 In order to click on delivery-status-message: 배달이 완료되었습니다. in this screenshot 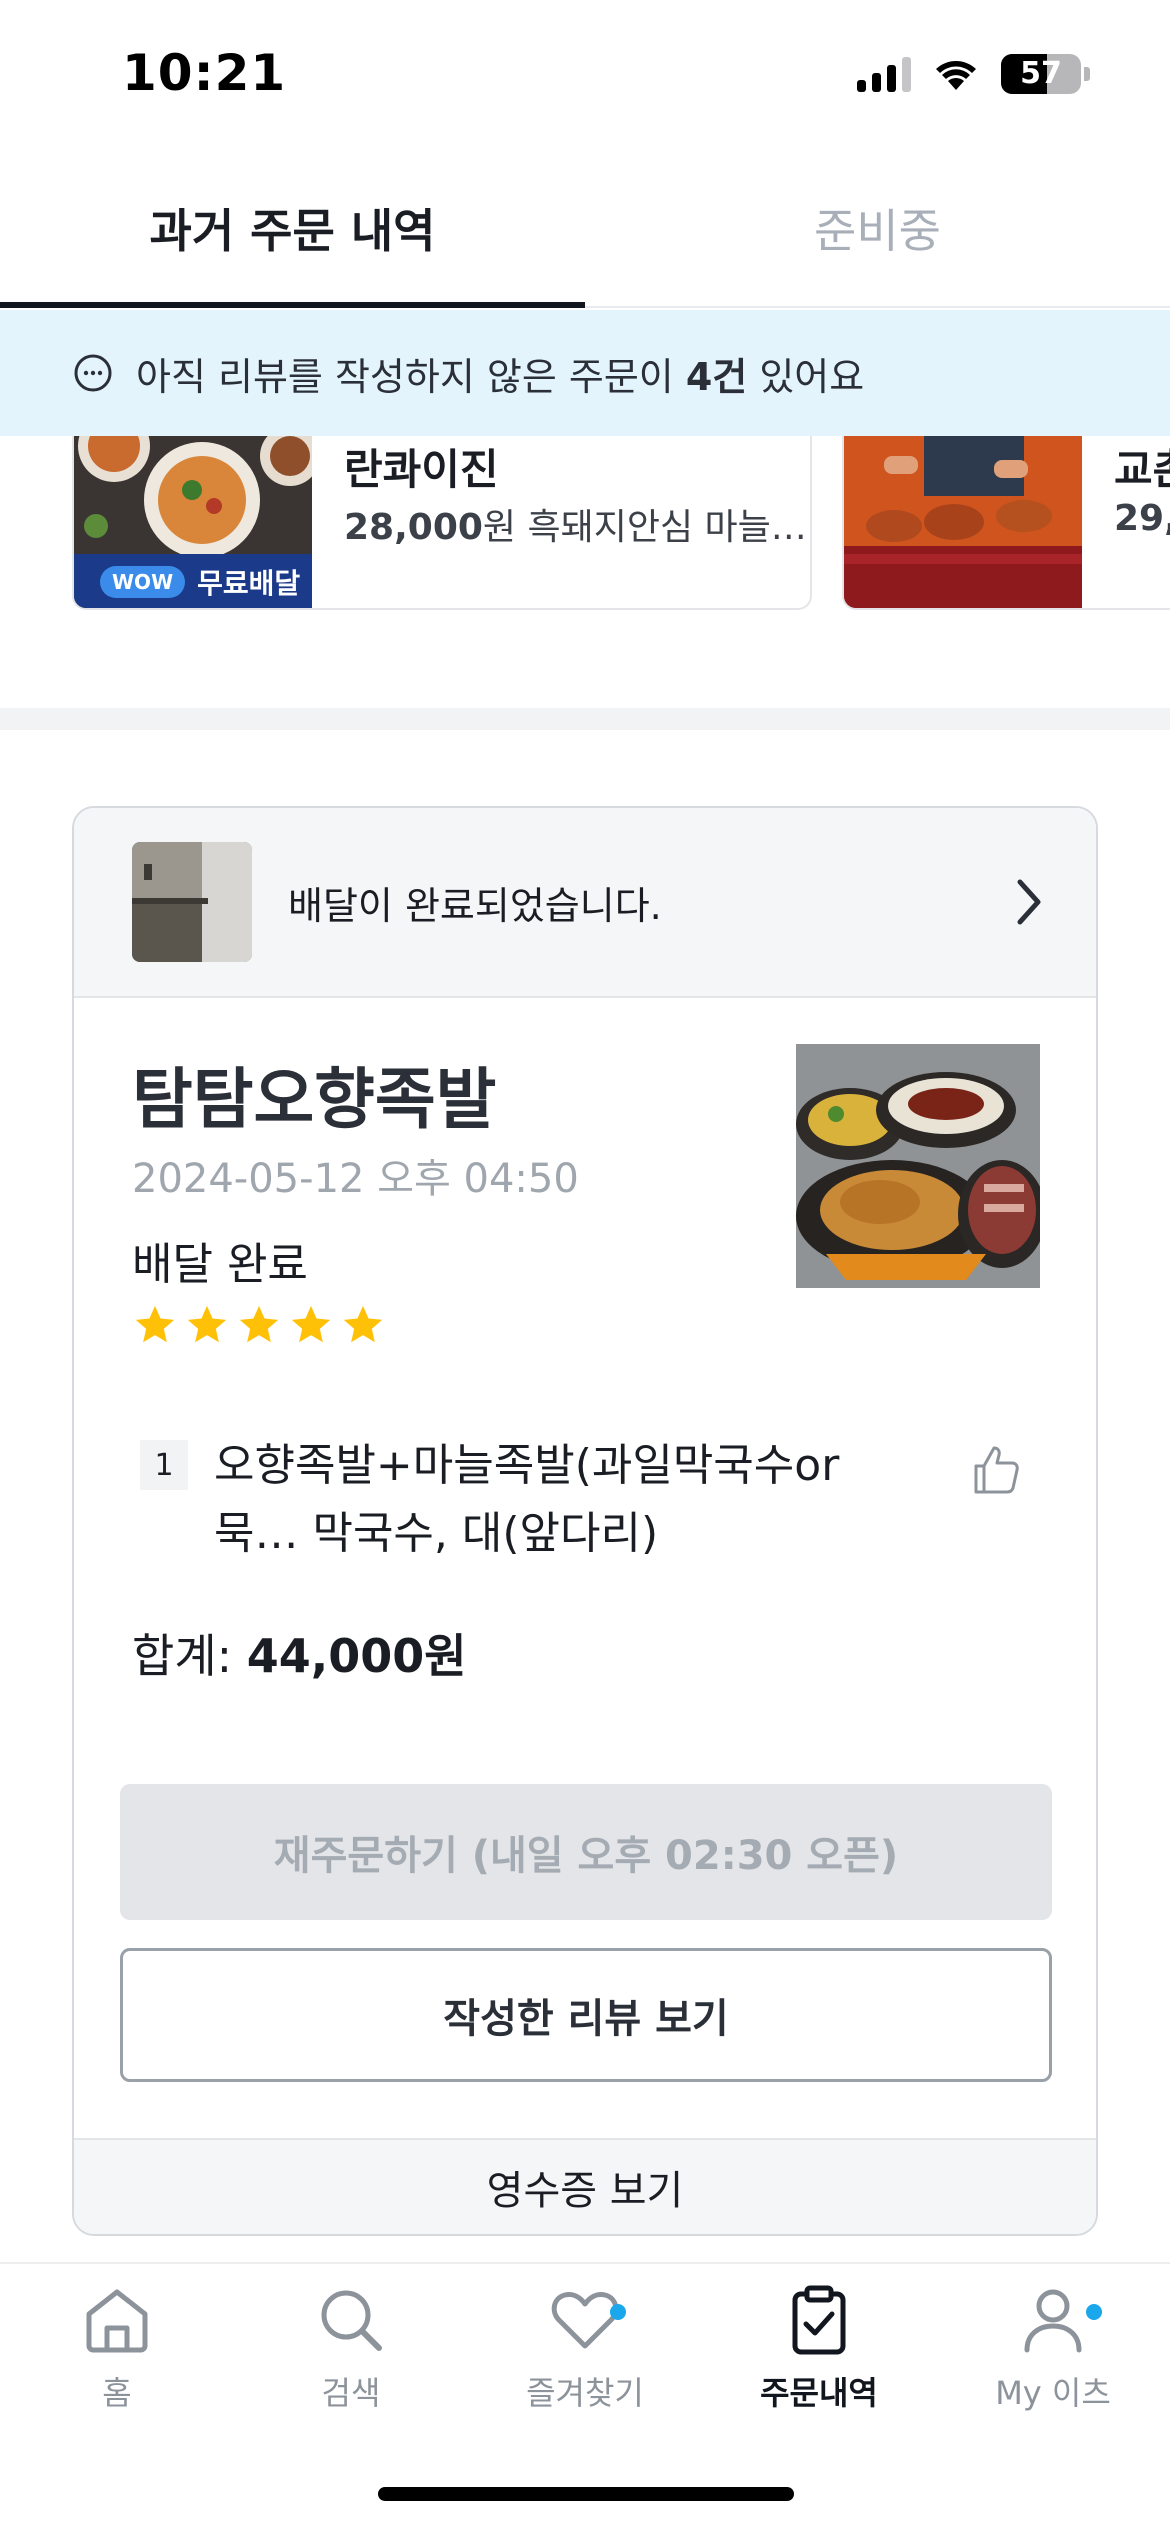, I will do `click(475, 905)`.